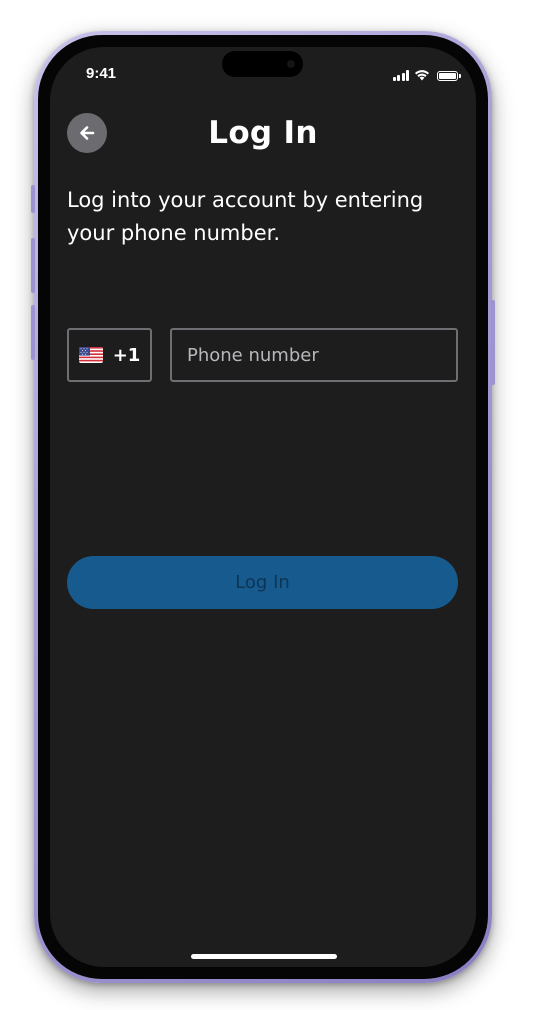 Image resolution: width=535 pixels, height=1010 pixels. Describe the element at coordinates (90, 355) in the screenshot. I see `us-flag-icon` at that location.